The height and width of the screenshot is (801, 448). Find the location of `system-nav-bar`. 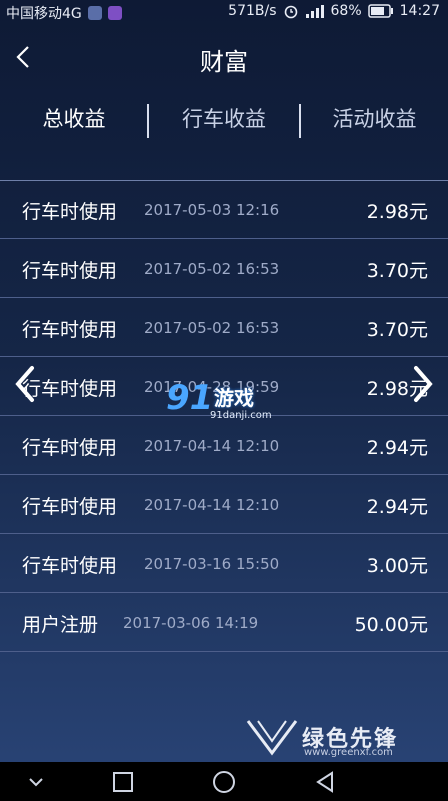

system-nav-bar is located at coordinates (224, 781).